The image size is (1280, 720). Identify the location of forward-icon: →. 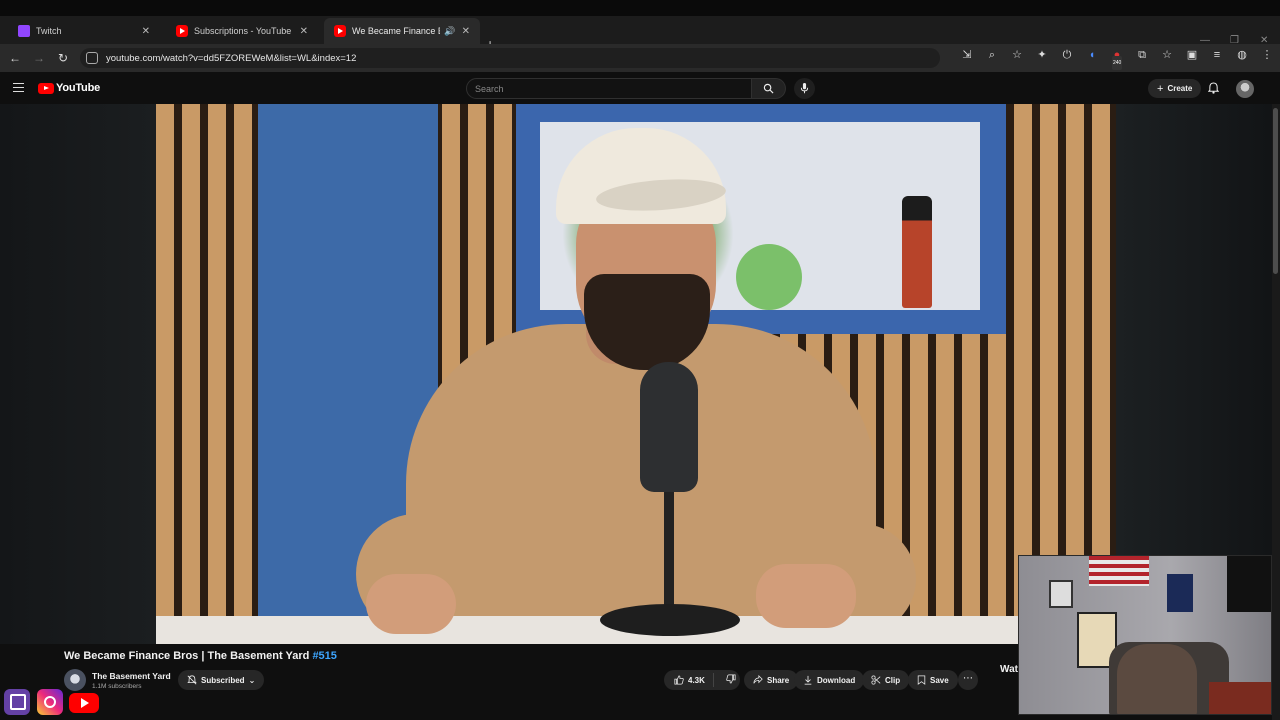
(39, 58).